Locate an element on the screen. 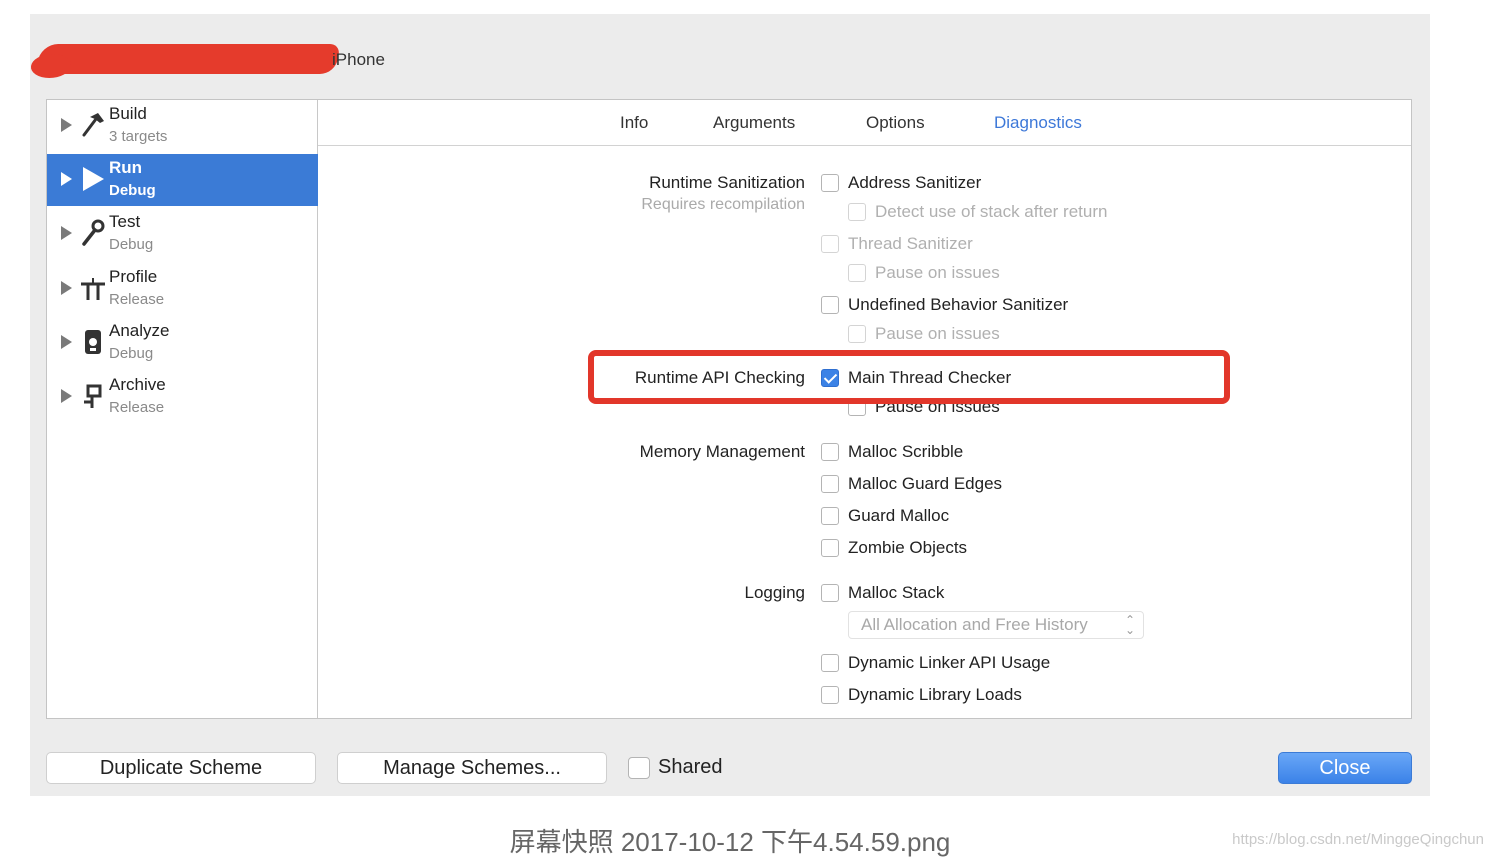 The width and height of the screenshot is (1492, 858). thread-pause-option: Pause on issues is located at coordinates (924, 273).